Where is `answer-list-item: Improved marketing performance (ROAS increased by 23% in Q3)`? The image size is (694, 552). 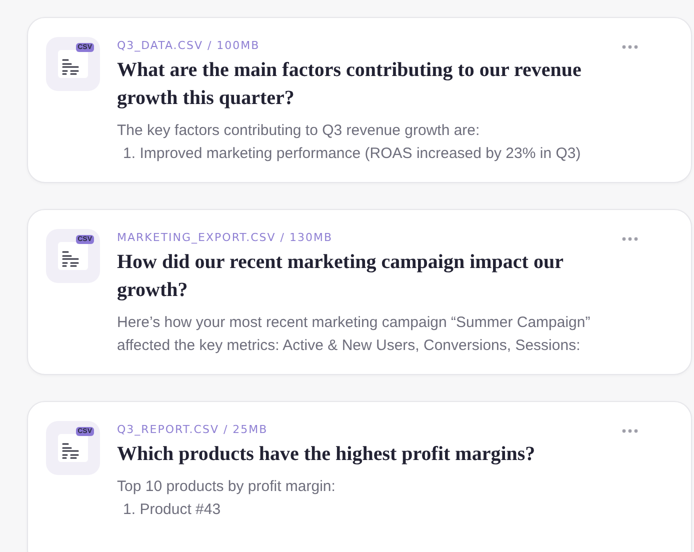 answer-list-item: Improved marketing performance (ROAS increased by 23% in Q3) is located at coordinates (360, 153).